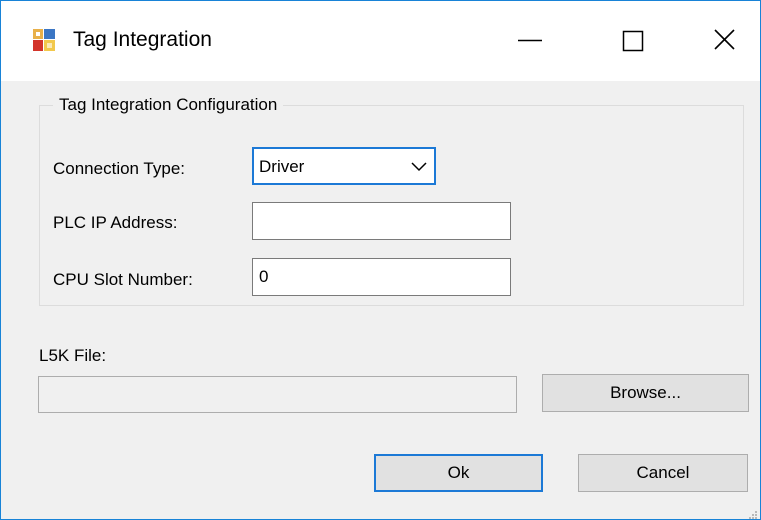 This screenshot has height=520, width=761. I want to click on connection-type-select: Driver, so click(344, 166).